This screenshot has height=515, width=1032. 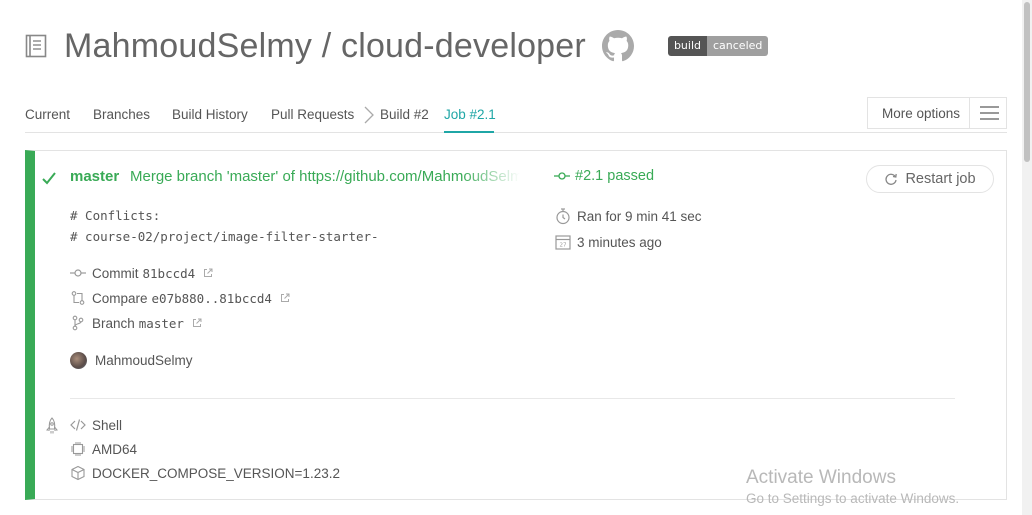 I want to click on stopwatch-icon, so click(x=563, y=216).